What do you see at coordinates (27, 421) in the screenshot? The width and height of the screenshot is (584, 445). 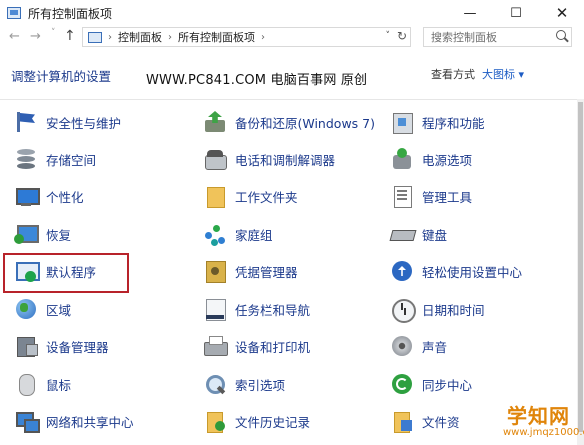 I see `network-icon` at bounding box center [27, 421].